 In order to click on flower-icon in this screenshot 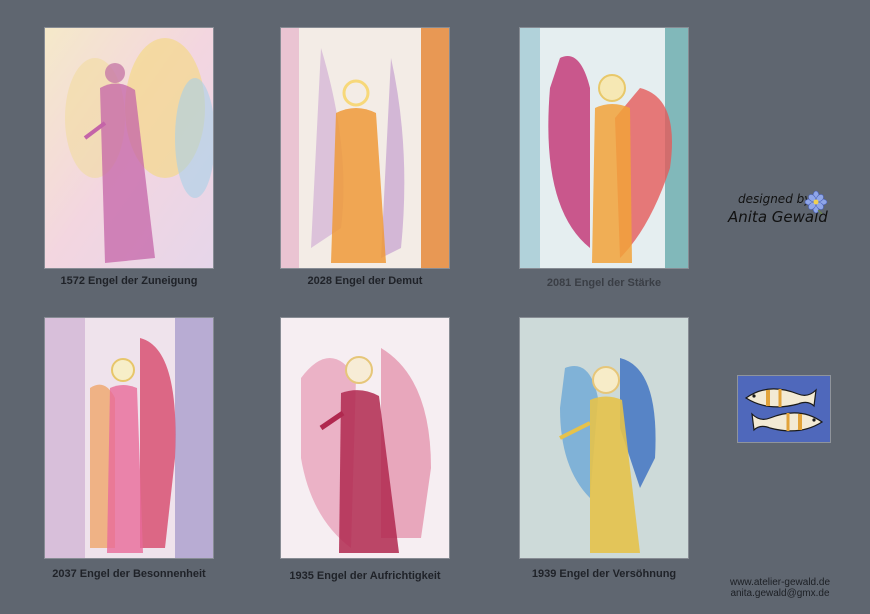, I will do `click(816, 202)`.